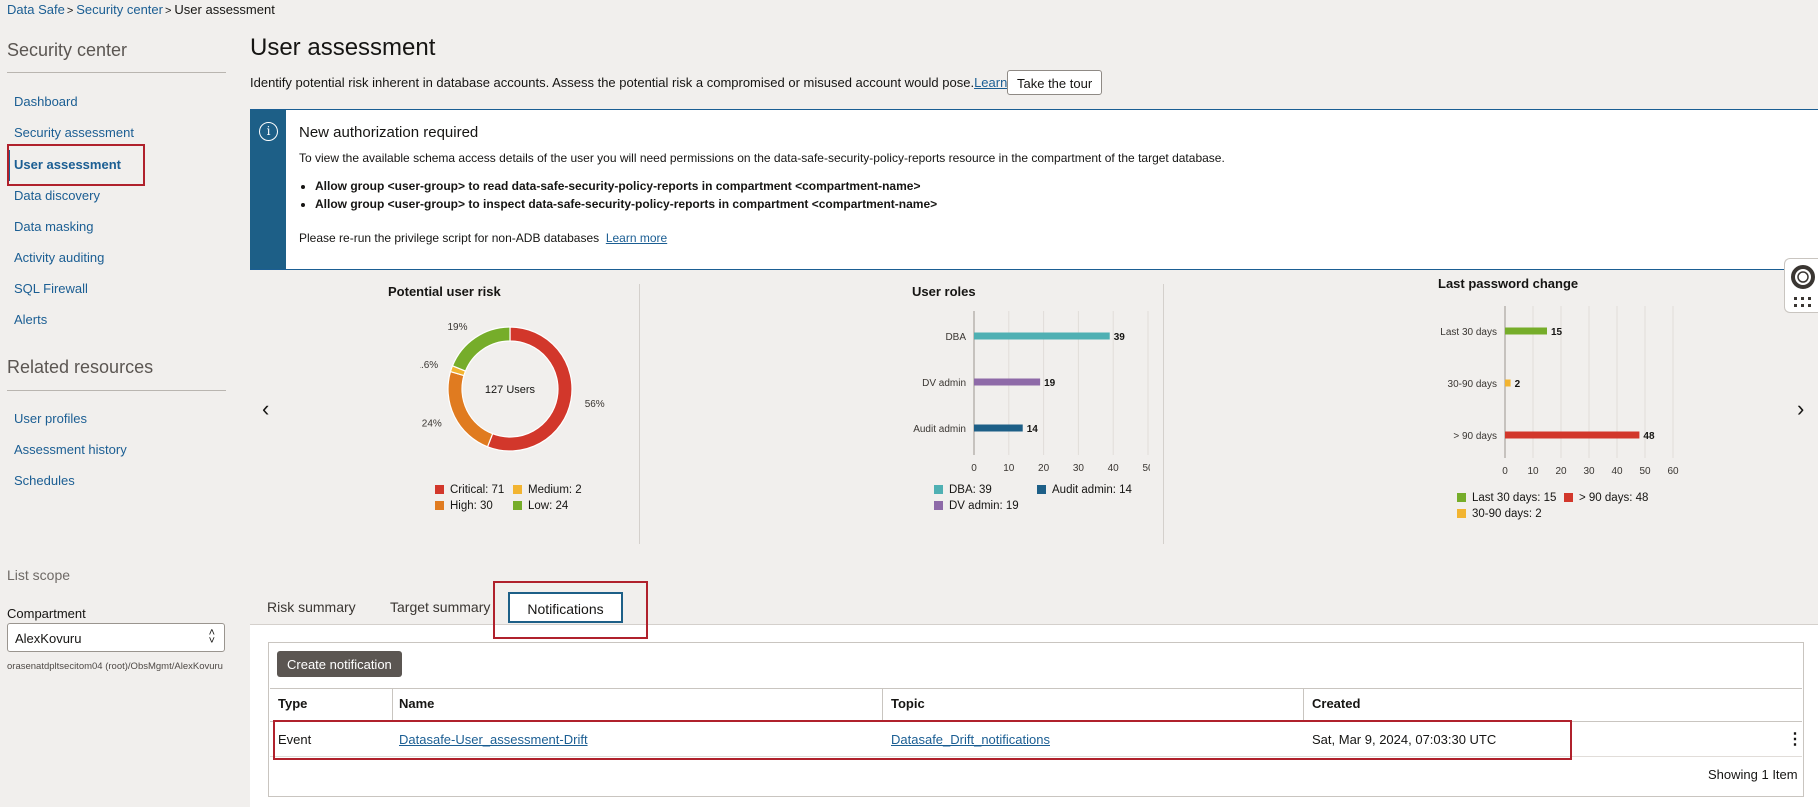 This screenshot has width=1818, height=807. I want to click on sidebar-item-schedules: Schedules, so click(44, 480).